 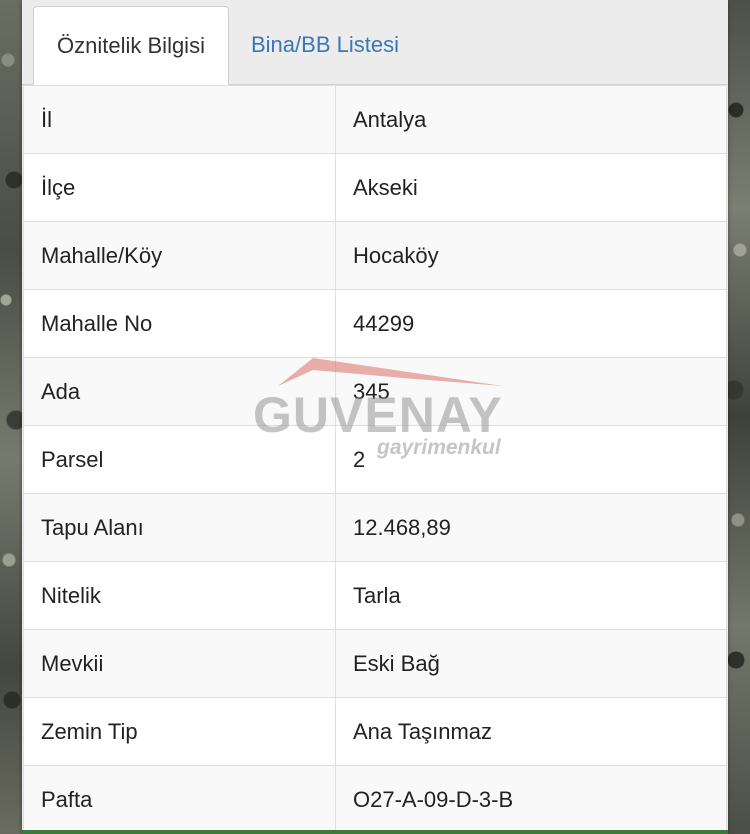 I want to click on row-value: Akseki, so click(x=531, y=187).